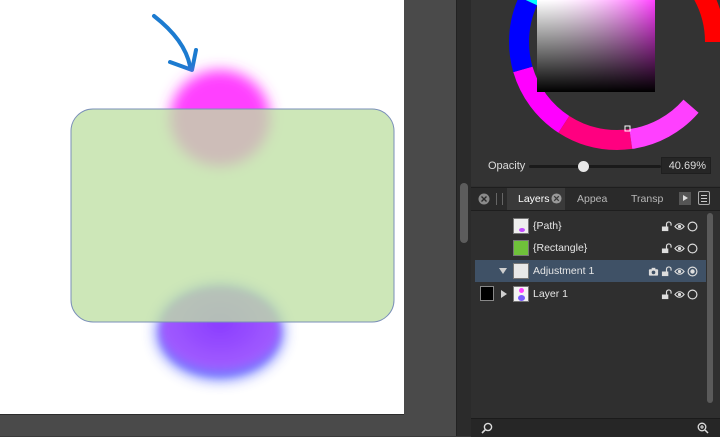 The image size is (720, 437). I want to click on opacity-value-field: 40.69%, so click(686, 165).